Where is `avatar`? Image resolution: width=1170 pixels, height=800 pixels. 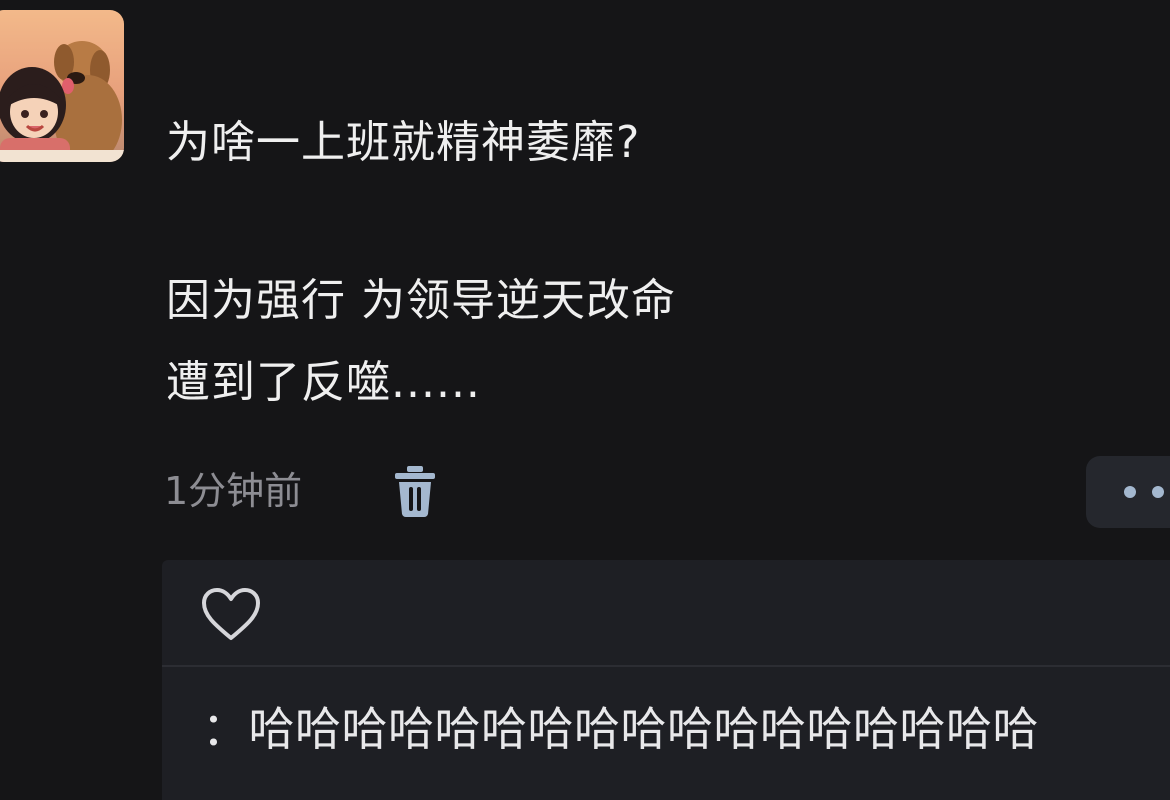 avatar is located at coordinates (62, 86).